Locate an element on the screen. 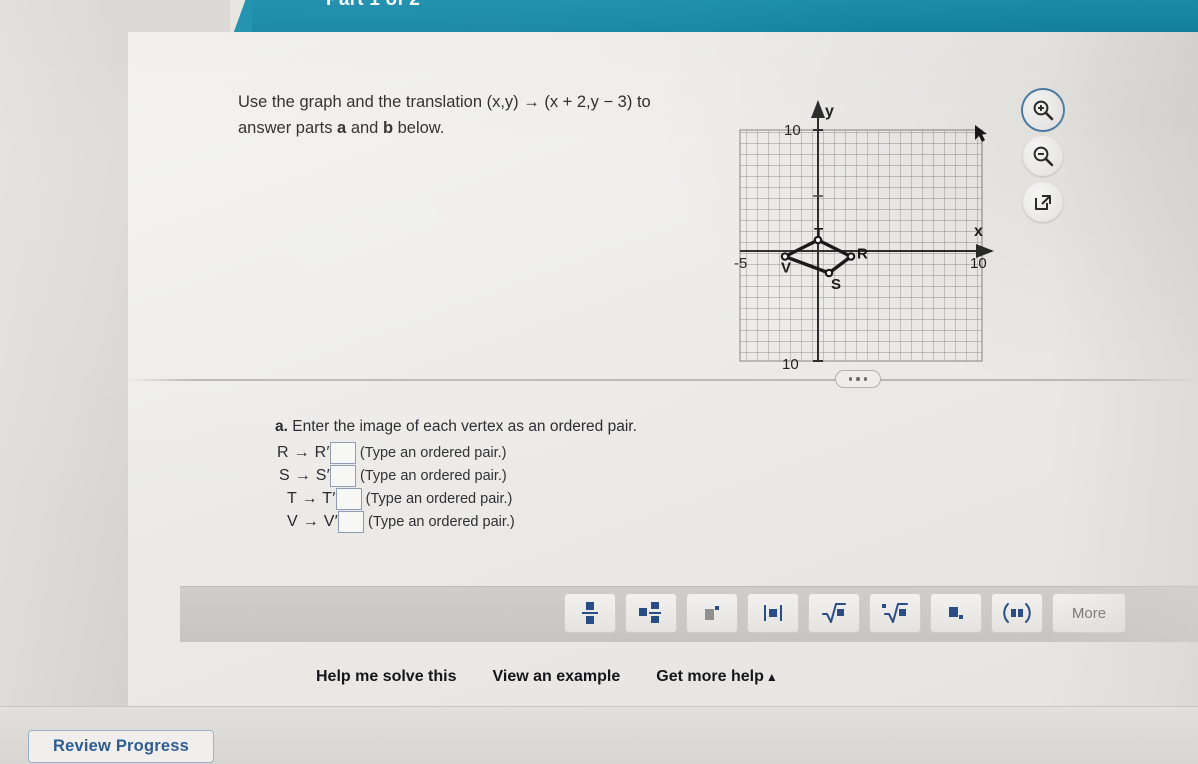 The height and width of the screenshot is (764, 1198). vertex-row-r: R → R′ (Type an ordered pair.) is located at coordinates (525, 452).